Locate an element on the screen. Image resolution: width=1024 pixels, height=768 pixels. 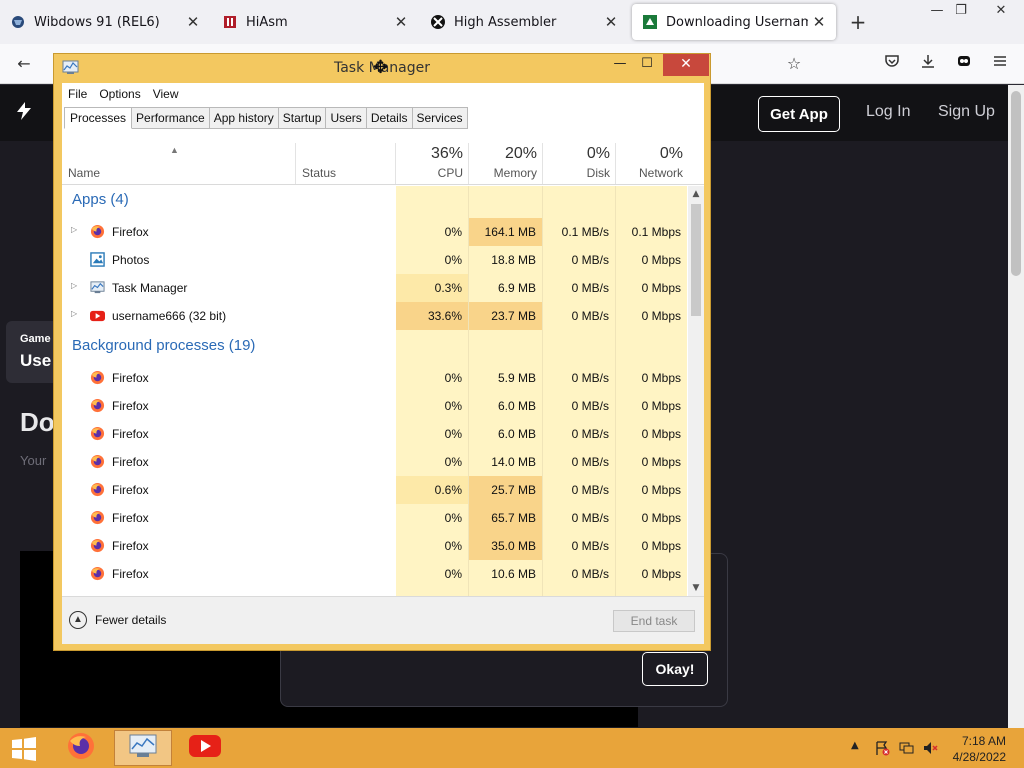
group-header: Apps (4) is located at coordinates (100, 199).